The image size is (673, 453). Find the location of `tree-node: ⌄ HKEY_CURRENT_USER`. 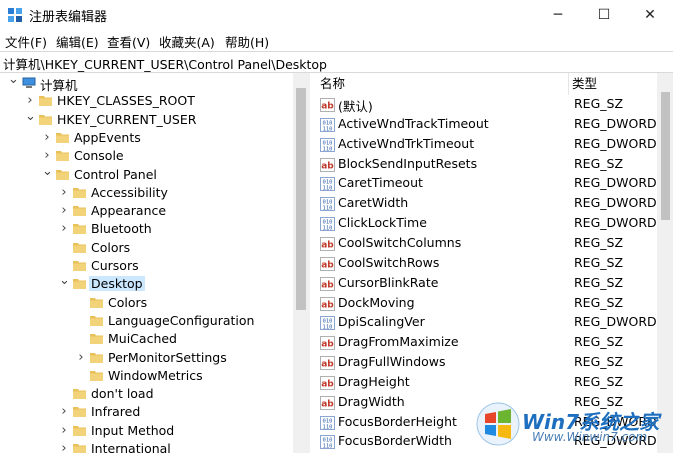

tree-node: ⌄ HKEY_CURRENT_USER is located at coordinates (146, 119).